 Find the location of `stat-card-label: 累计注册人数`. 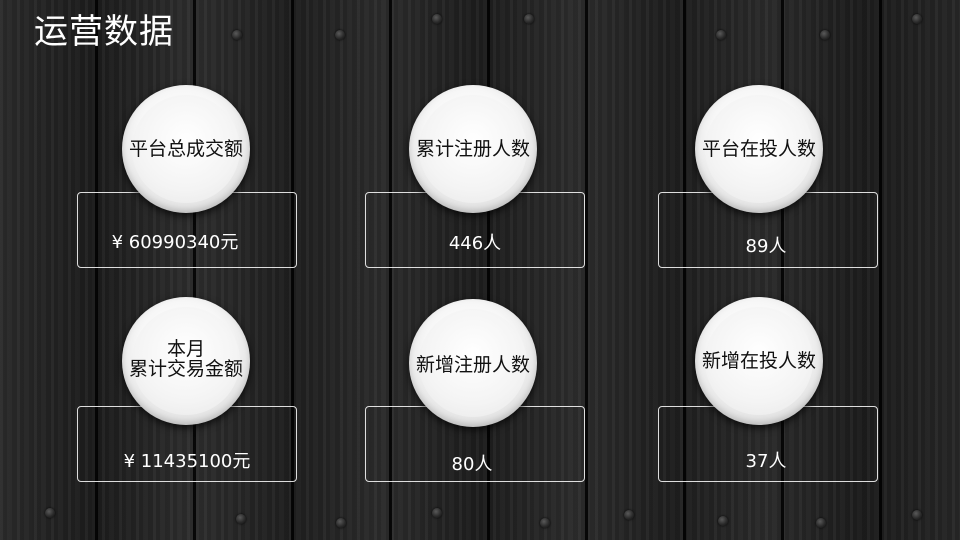

stat-card-label: 累计注册人数 is located at coordinates (472, 149).